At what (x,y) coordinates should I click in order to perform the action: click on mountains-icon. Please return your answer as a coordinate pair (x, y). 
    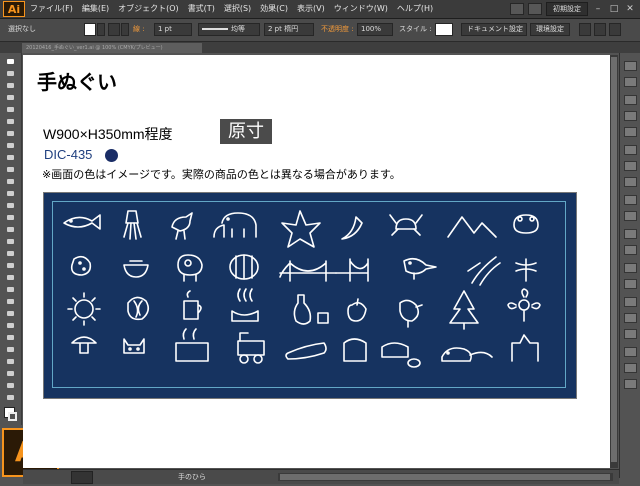
    Looking at the image, I should click on (472, 227).